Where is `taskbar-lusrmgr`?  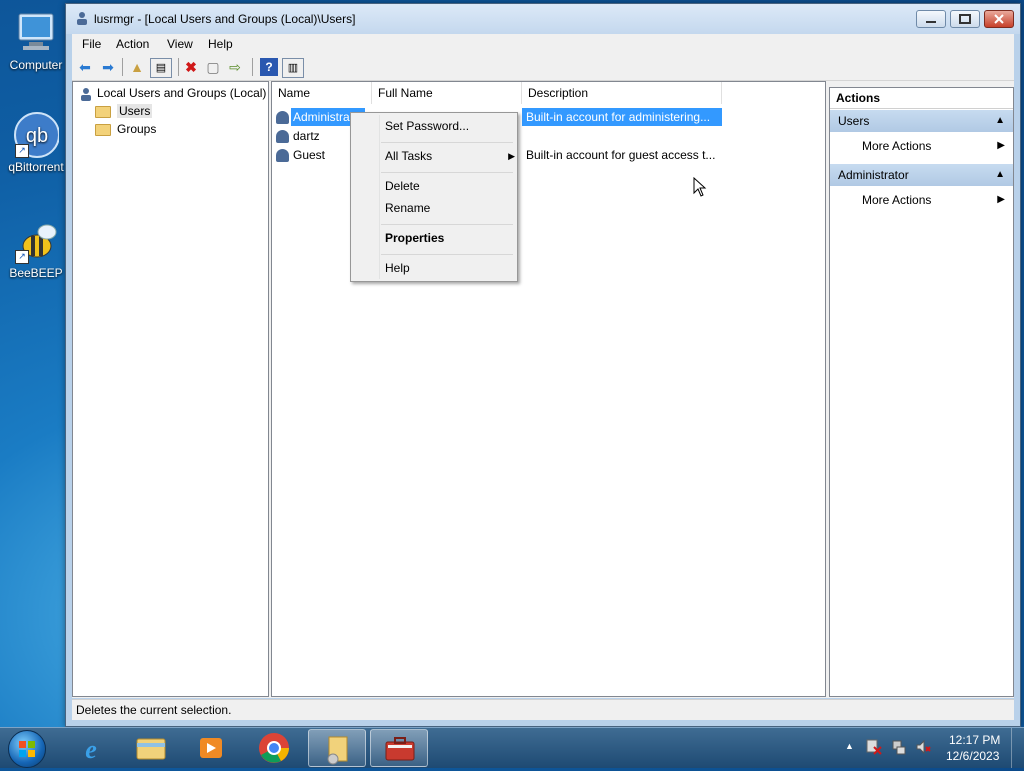
taskbar-lusrmgr is located at coordinates (399, 748).